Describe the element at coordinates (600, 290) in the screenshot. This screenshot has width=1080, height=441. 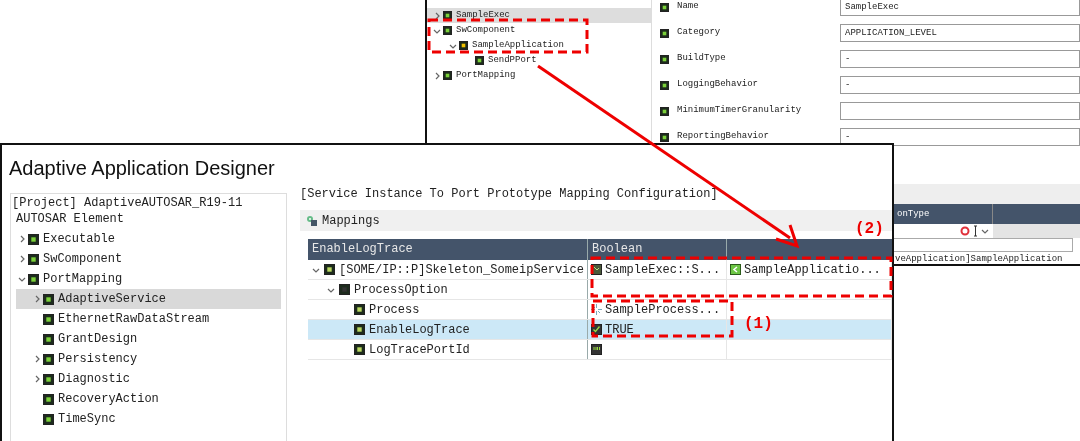
I see `table-row: ProcessOption` at that location.